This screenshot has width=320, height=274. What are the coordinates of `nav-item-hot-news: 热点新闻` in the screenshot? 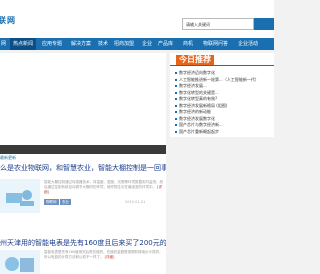 It's located at (23, 44).